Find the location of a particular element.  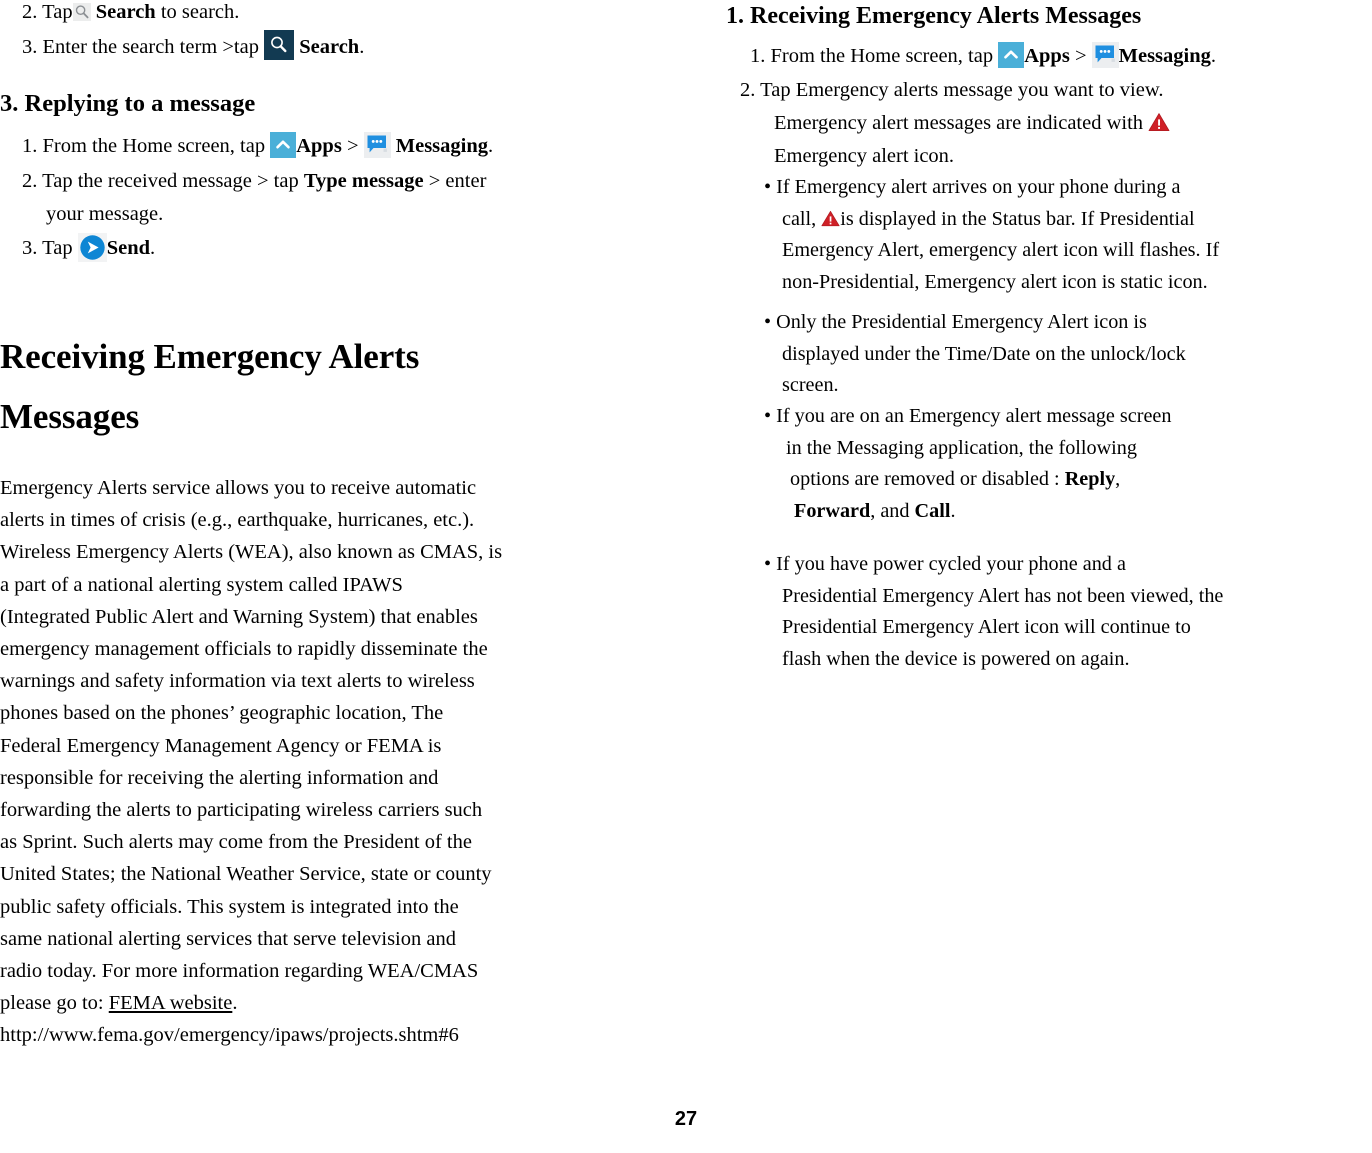

step-text-tail: to search. is located at coordinates (200, 12).